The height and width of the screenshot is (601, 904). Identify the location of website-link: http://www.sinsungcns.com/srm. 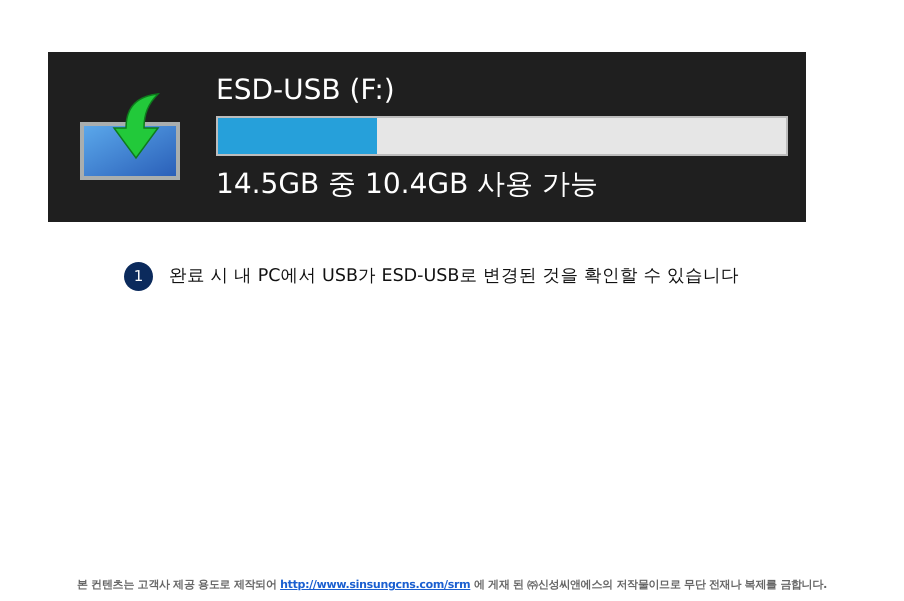
(375, 584).